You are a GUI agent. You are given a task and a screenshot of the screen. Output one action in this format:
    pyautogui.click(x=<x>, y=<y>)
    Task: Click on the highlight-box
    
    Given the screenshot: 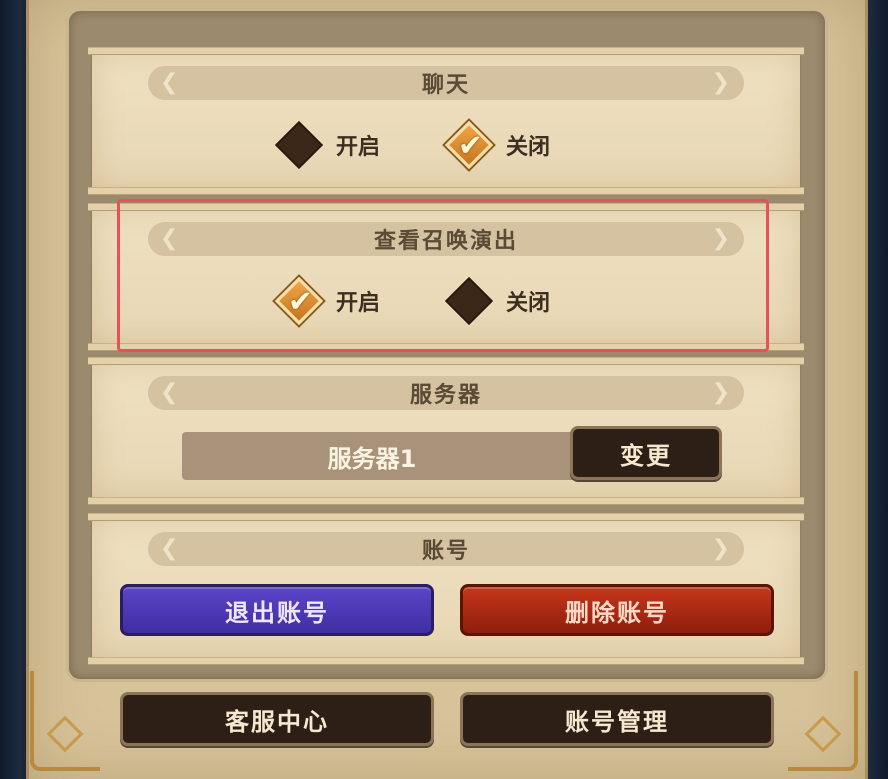 What is the action you would take?
    pyautogui.click(x=443, y=275)
    